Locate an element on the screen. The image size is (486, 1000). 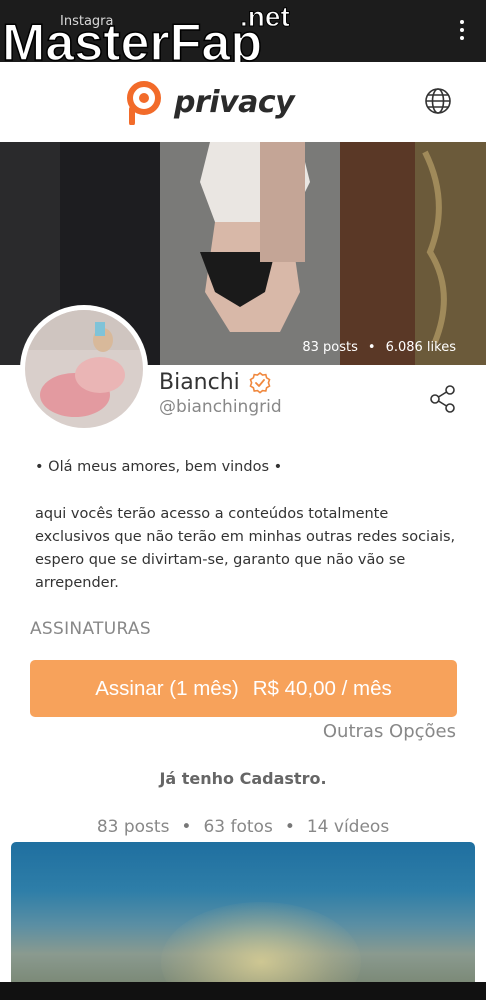
login-link: Já tenho Cadastro. is located at coordinates (243, 778).